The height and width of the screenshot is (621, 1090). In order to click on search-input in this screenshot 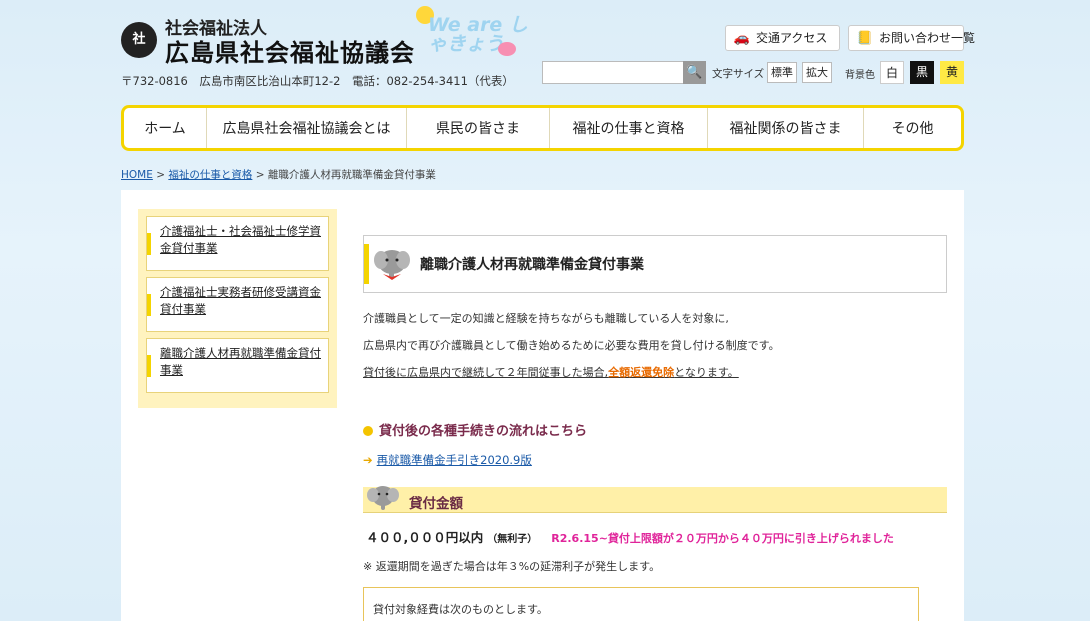, I will do `click(613, 74)`.